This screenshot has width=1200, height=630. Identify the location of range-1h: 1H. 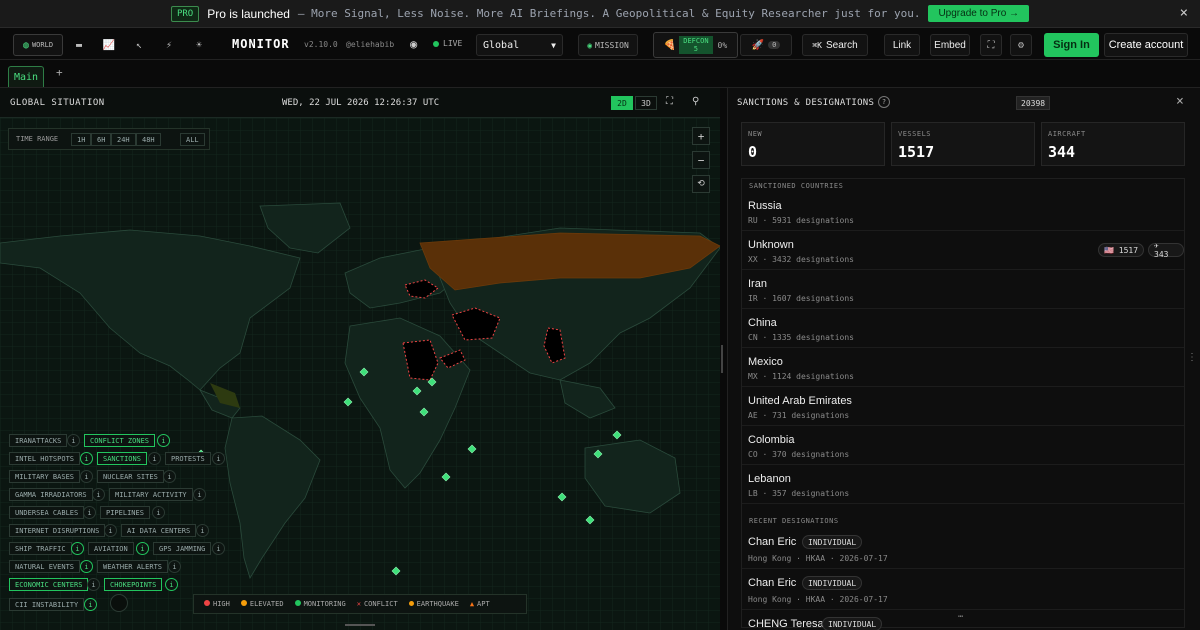
(81, 139).